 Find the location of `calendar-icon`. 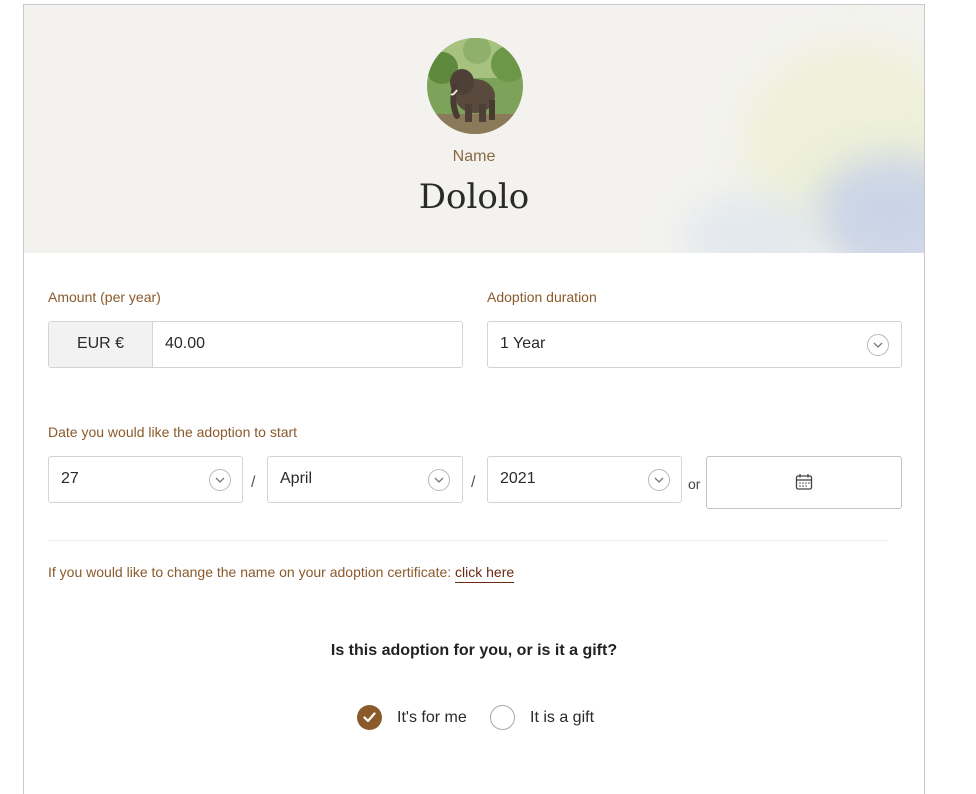

calendar-icon is located at coordinates (804, 482).